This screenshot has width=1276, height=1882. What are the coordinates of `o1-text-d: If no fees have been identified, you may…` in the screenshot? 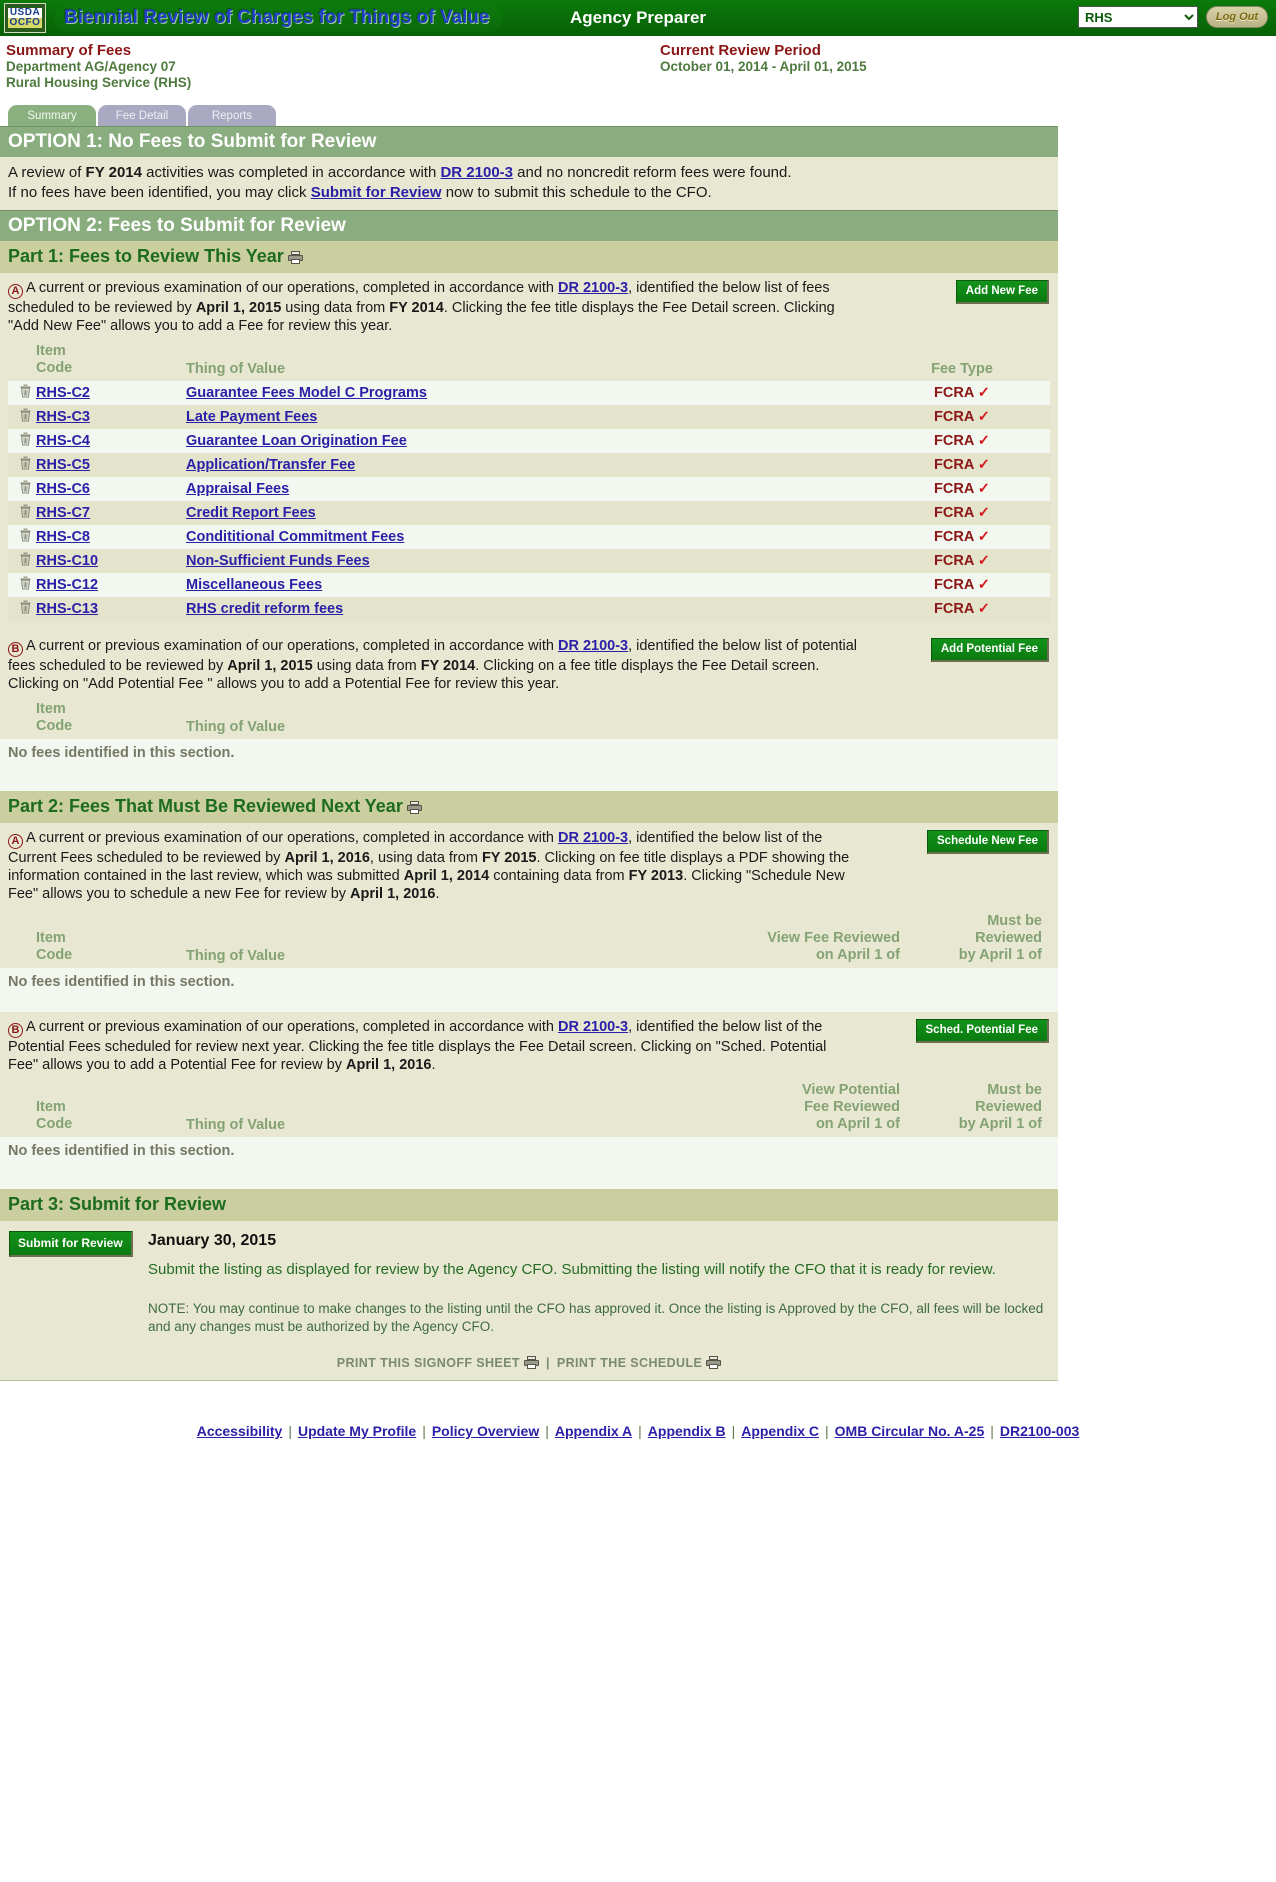 It's located at (159, 192).